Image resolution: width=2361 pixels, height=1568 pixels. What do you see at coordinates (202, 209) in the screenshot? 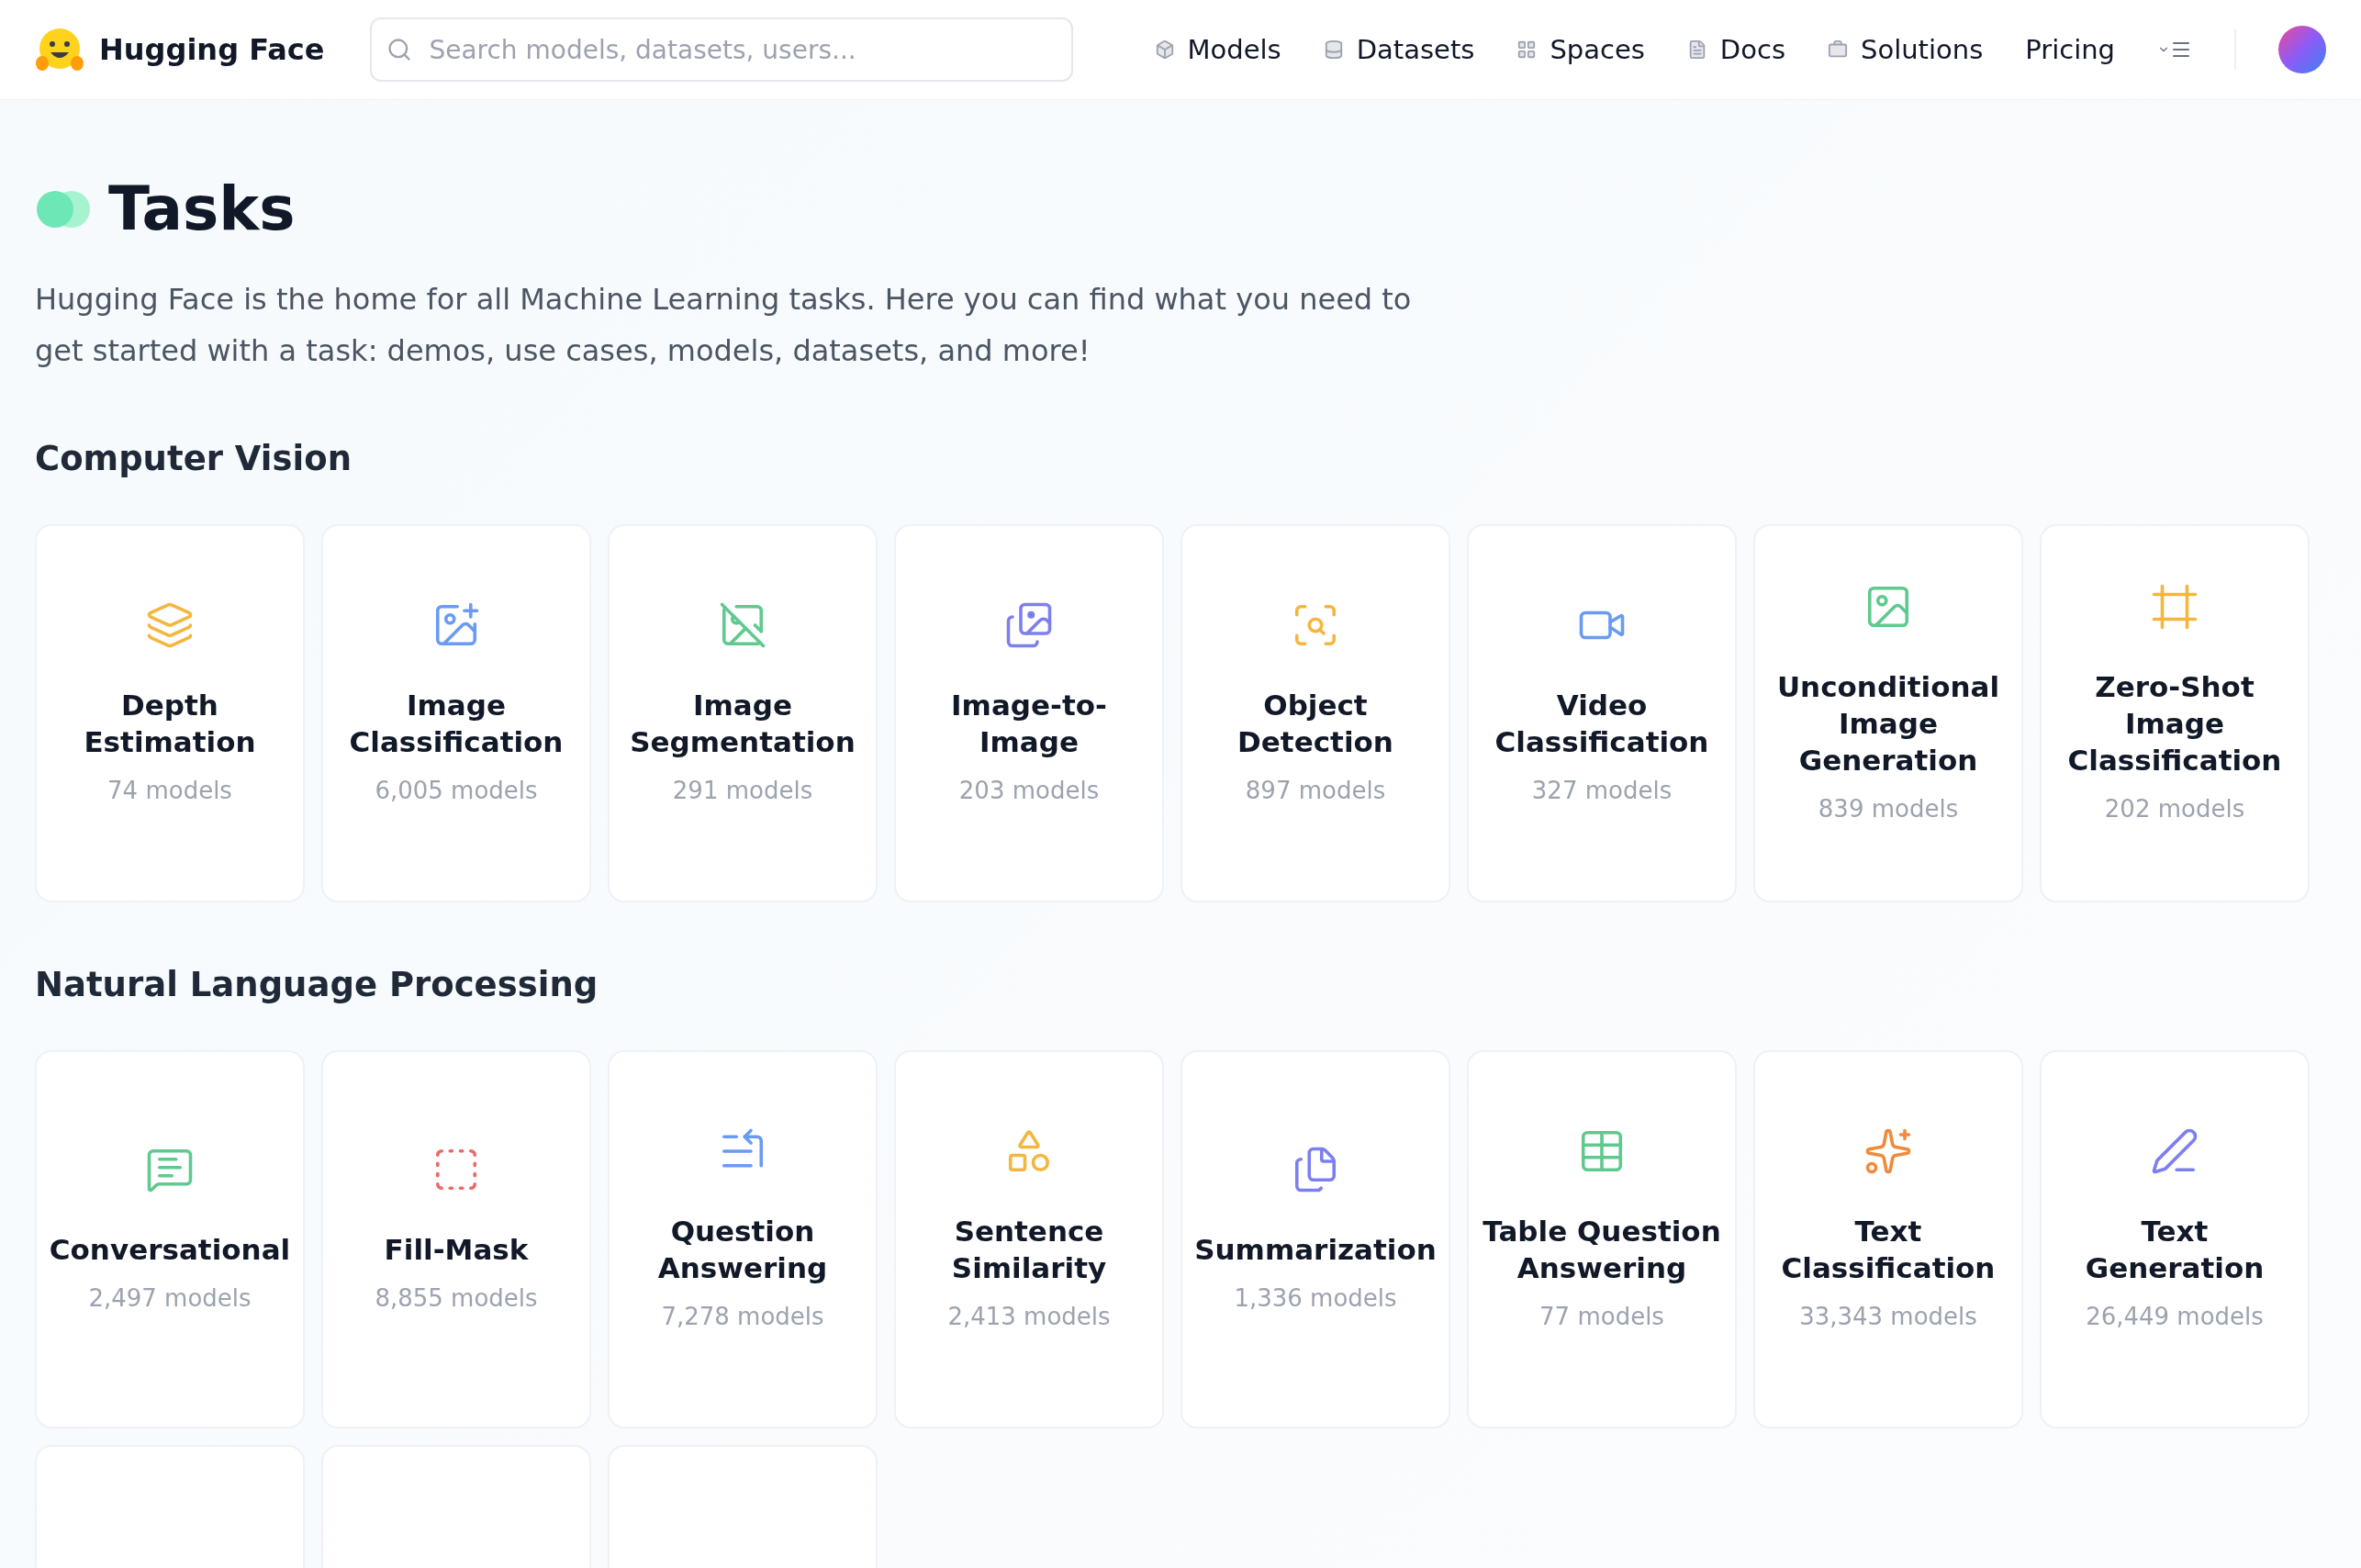
I see `page-title: Tasks` at bounding box center [202, 209].